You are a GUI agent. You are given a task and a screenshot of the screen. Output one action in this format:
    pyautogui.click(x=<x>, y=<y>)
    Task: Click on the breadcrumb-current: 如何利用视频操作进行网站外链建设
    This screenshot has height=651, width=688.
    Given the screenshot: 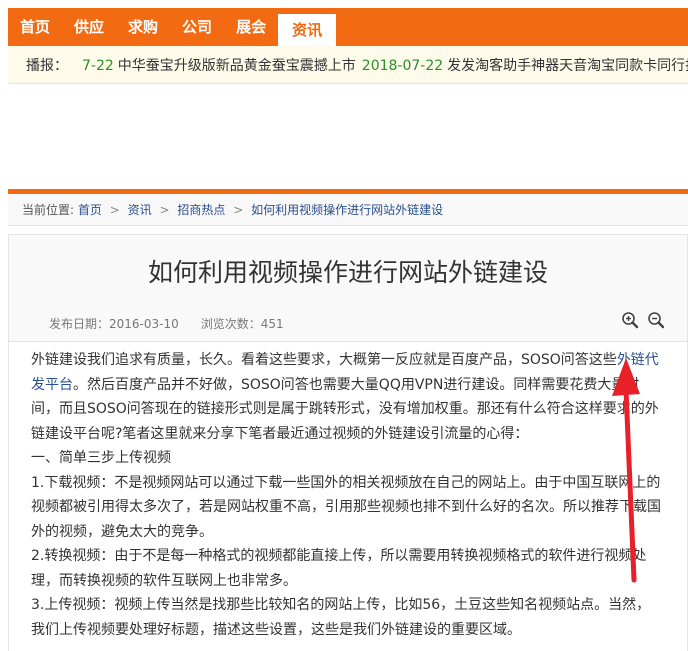 What is the action you would take?
    pyautogui.click(x=347, y=210)
    